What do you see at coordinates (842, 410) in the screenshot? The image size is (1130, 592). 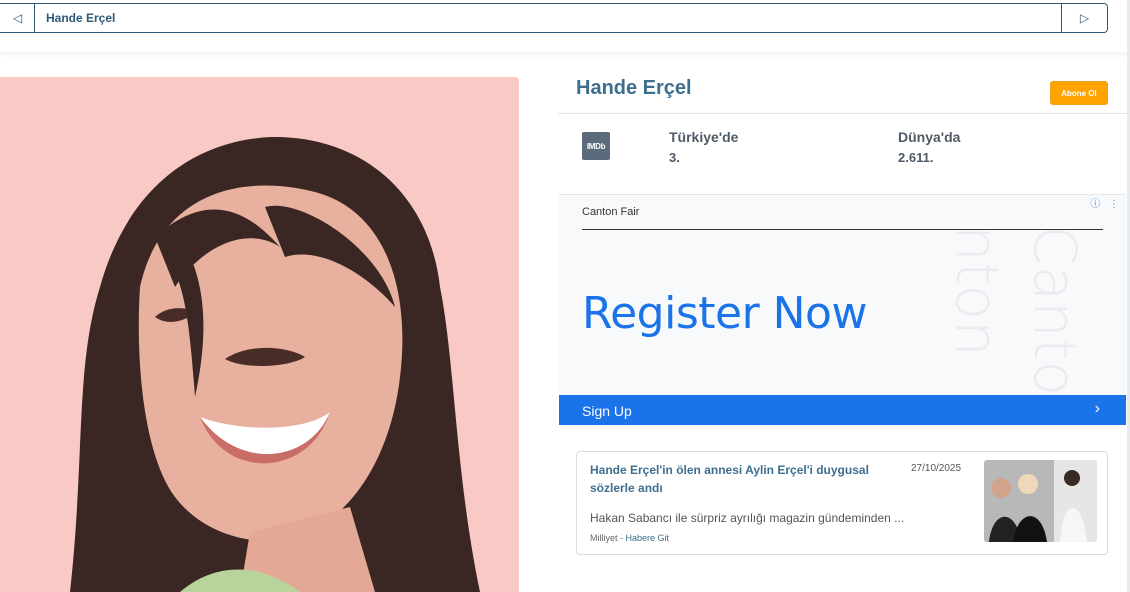 I see `ad-sign-up-button: Sign Up ›` at bounding box center [842, 410].